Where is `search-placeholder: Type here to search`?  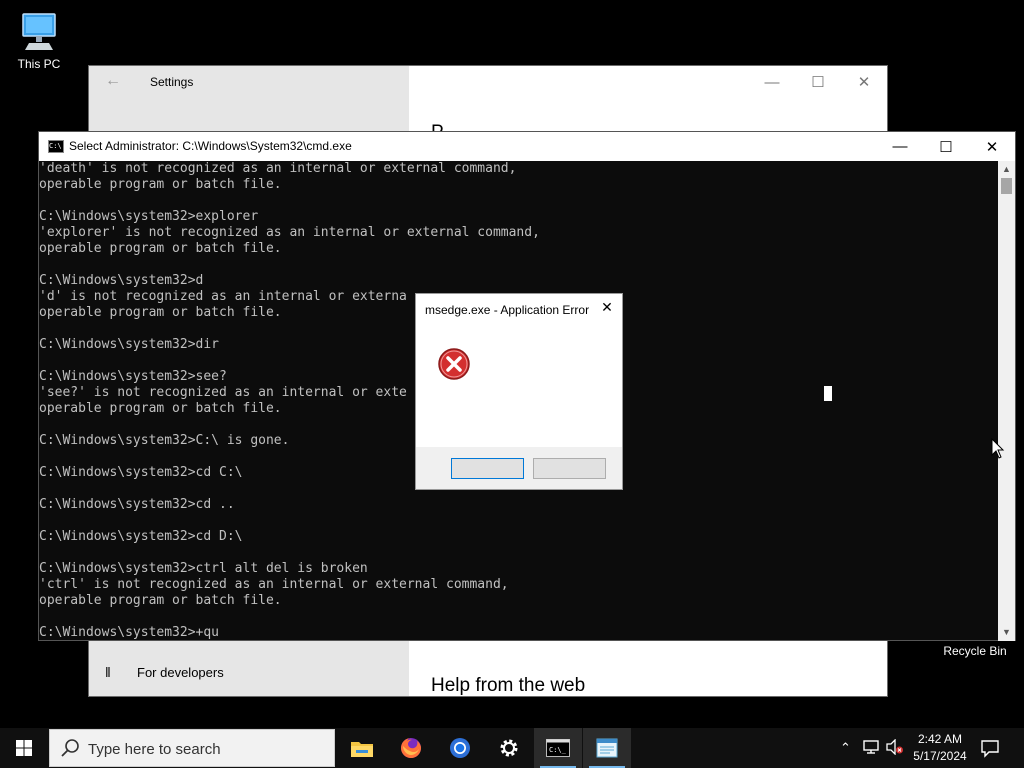 search-placeholder: Type here to search is located at coordinates (154, 749).